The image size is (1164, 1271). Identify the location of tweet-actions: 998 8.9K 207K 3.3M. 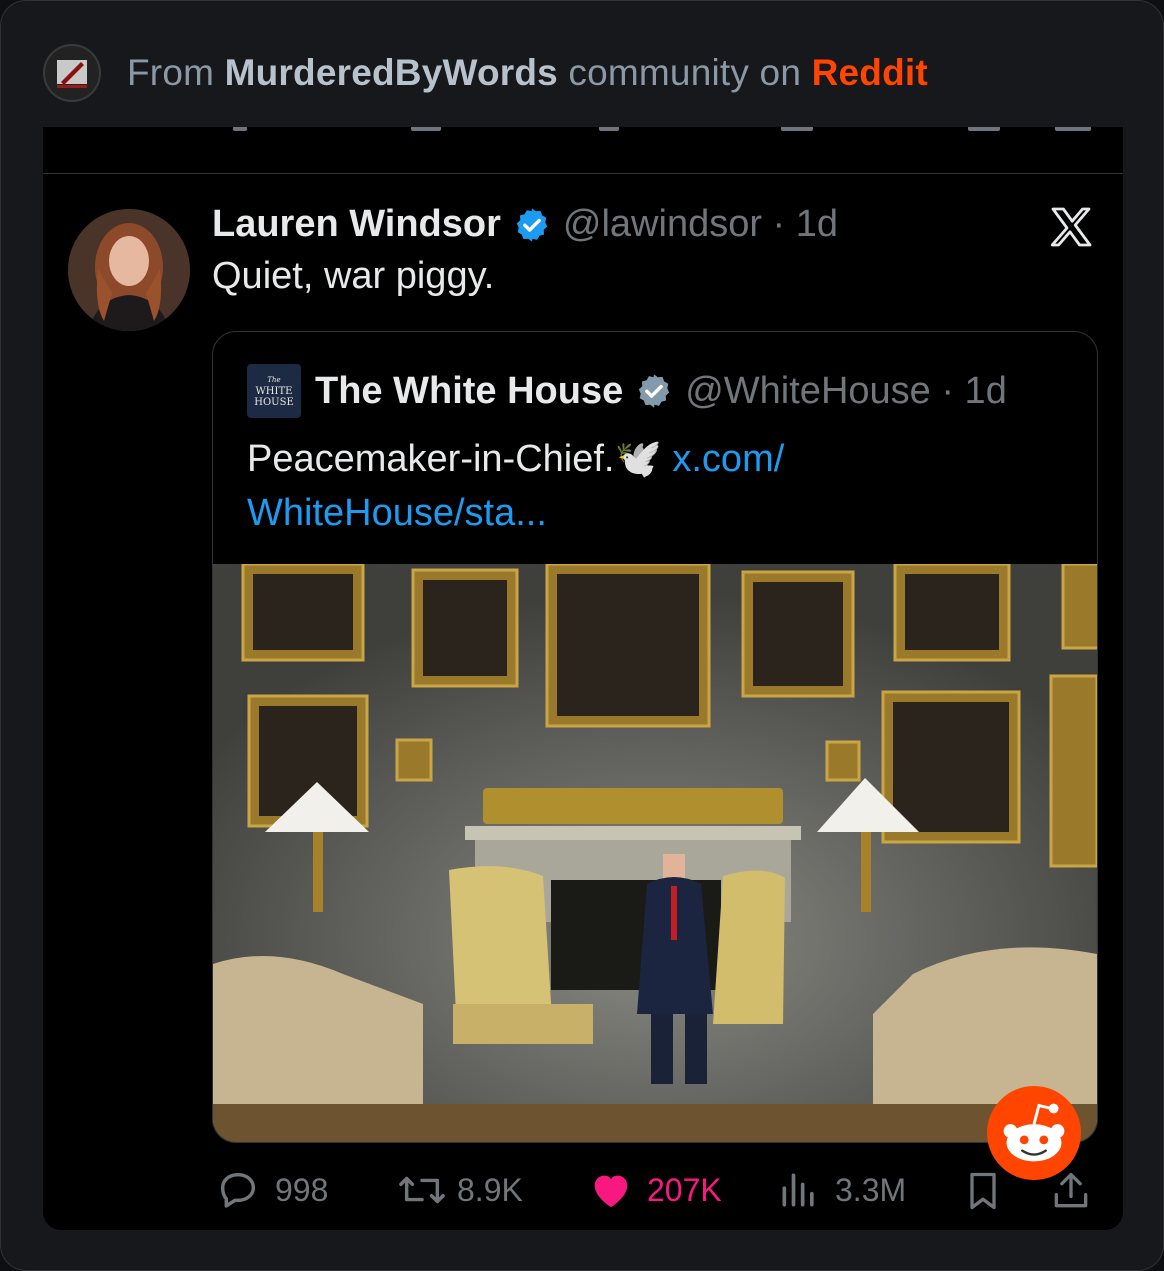
(653, 1192).